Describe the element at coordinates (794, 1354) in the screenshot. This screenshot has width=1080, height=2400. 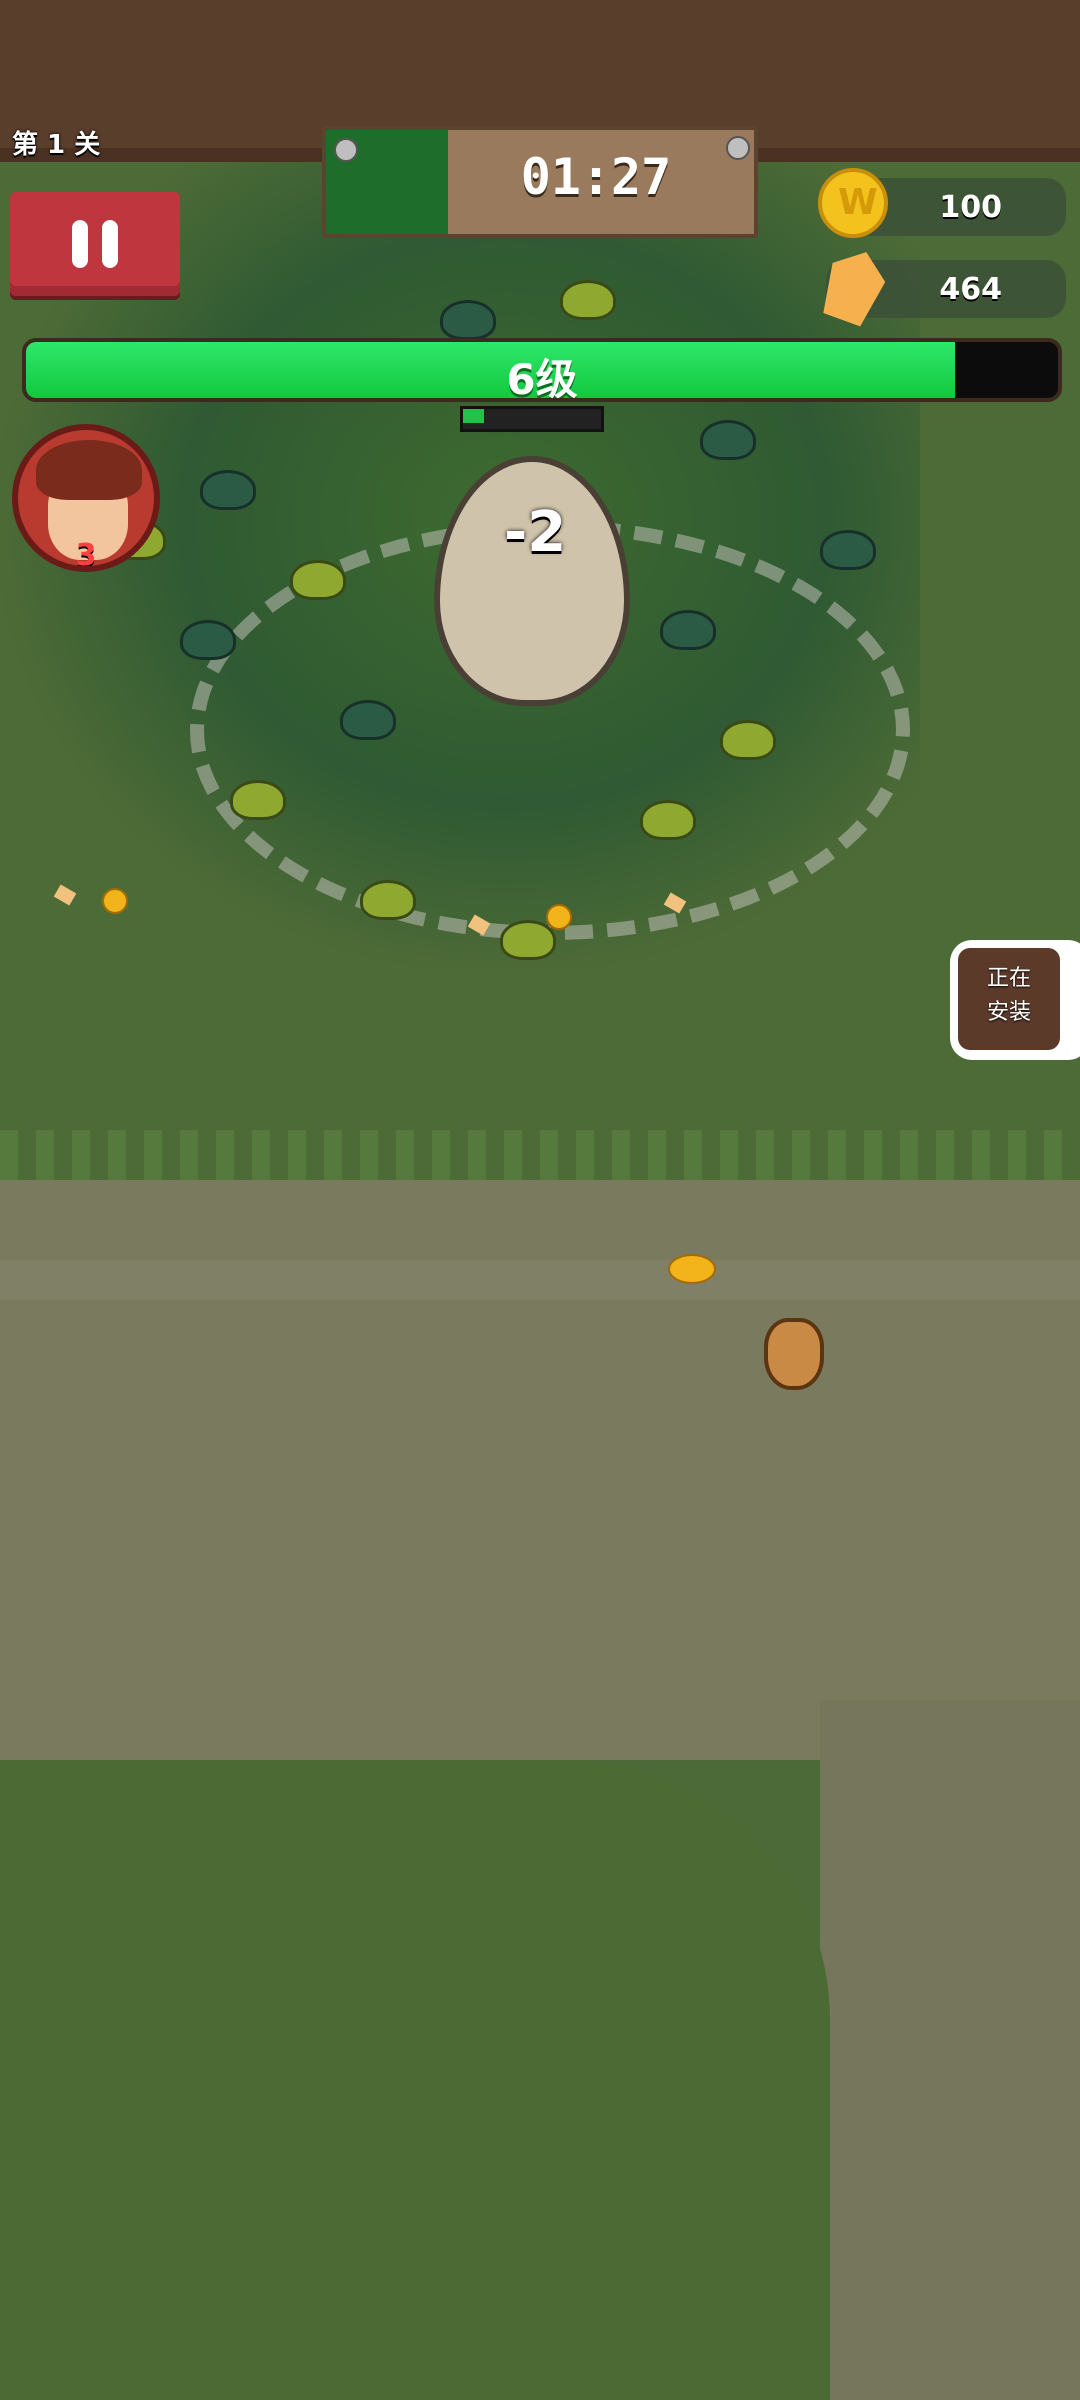
I see `pot-icon` at that location.